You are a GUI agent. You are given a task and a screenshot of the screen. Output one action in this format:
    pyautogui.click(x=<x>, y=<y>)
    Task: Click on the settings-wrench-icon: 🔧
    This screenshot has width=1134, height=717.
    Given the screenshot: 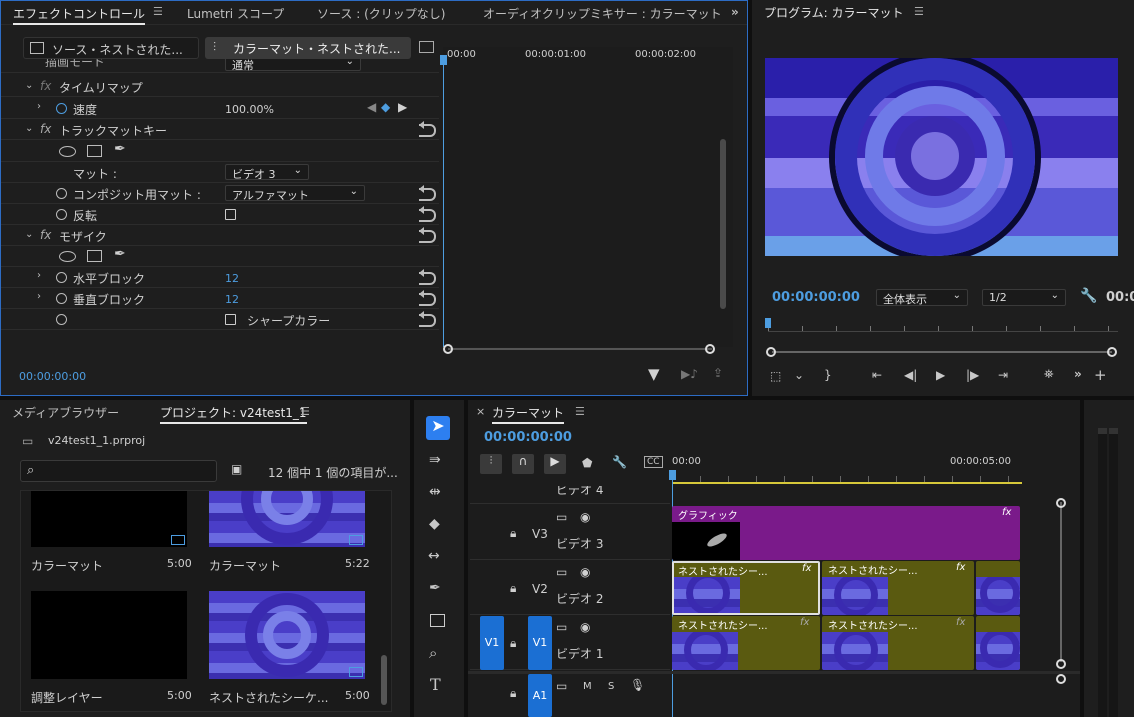 What is the action you would take?
    pyautogui.click(x=1088, y=296)
    